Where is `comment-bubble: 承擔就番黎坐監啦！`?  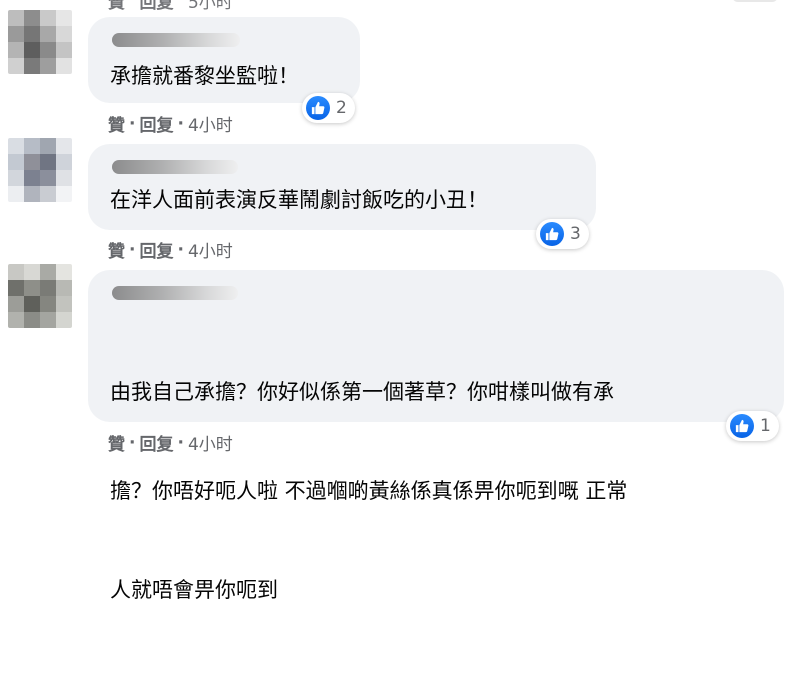
comment-bubble: 承擔就番黎坐監啦！ is located at coordinates (224, 60).